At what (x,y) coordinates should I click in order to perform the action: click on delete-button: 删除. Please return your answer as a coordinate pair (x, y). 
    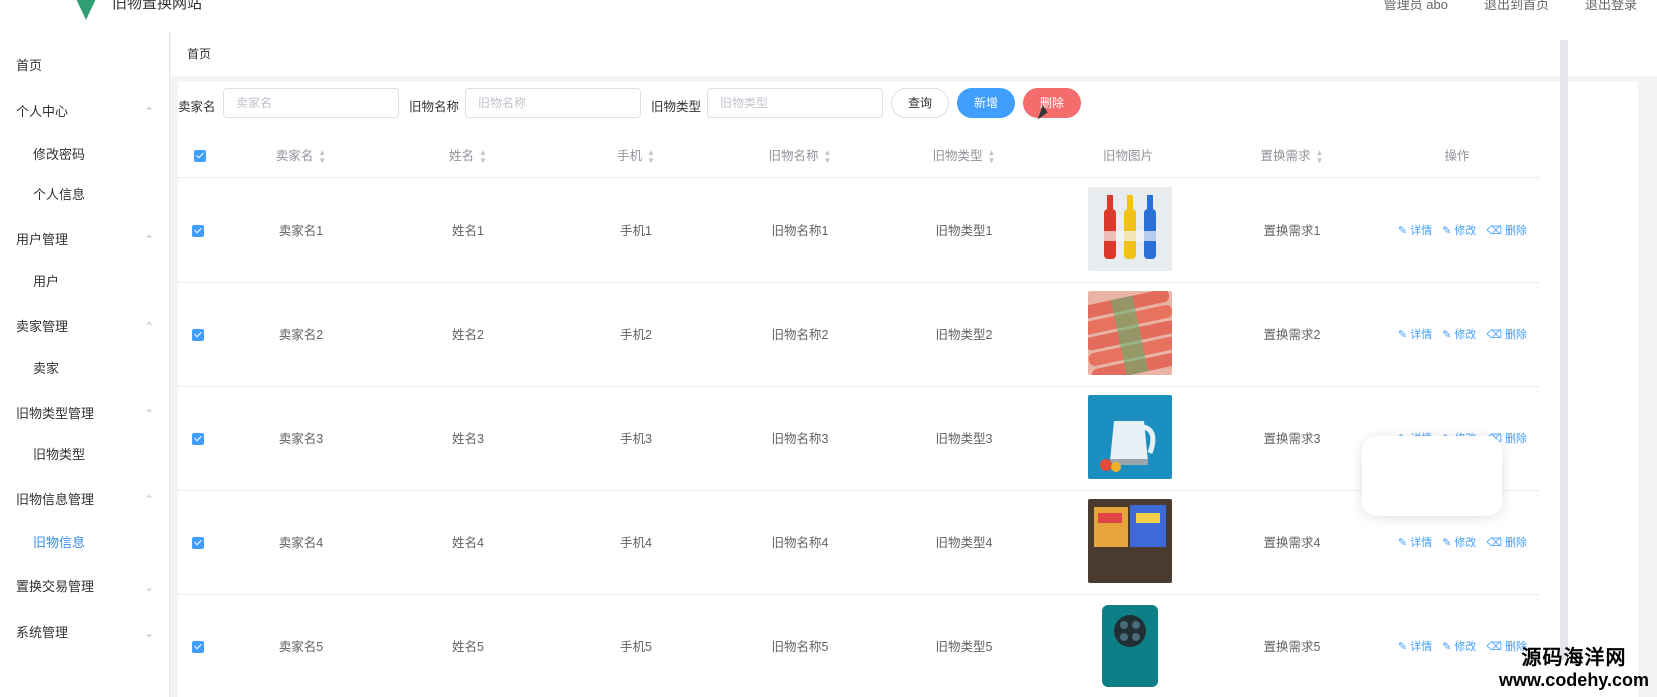
    Looking at the image, I should click on (1052, 103).